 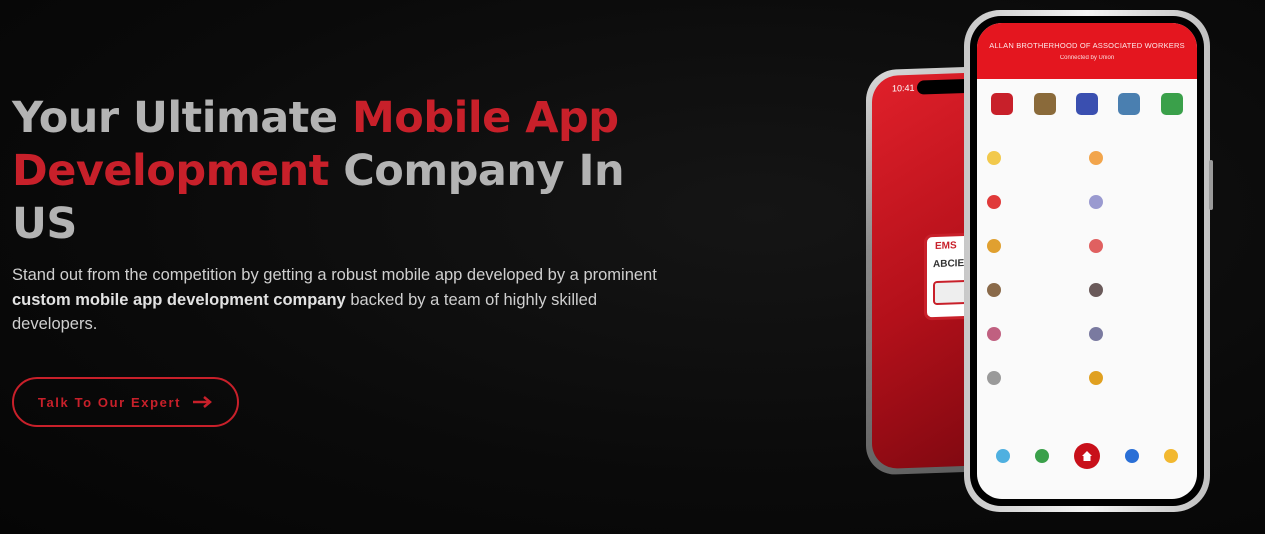 I want to click on star-icon, so click(x=1171, y=456).